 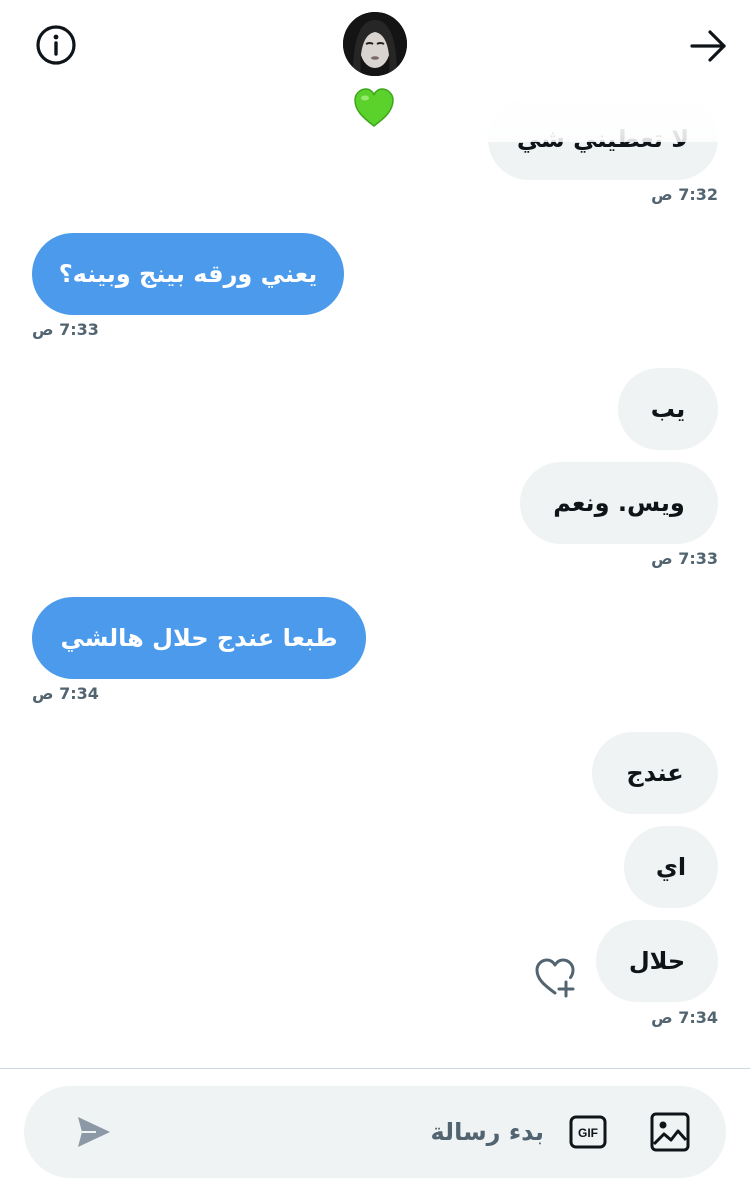 I want to click on composer-divider, so click(x=375, y=1068).